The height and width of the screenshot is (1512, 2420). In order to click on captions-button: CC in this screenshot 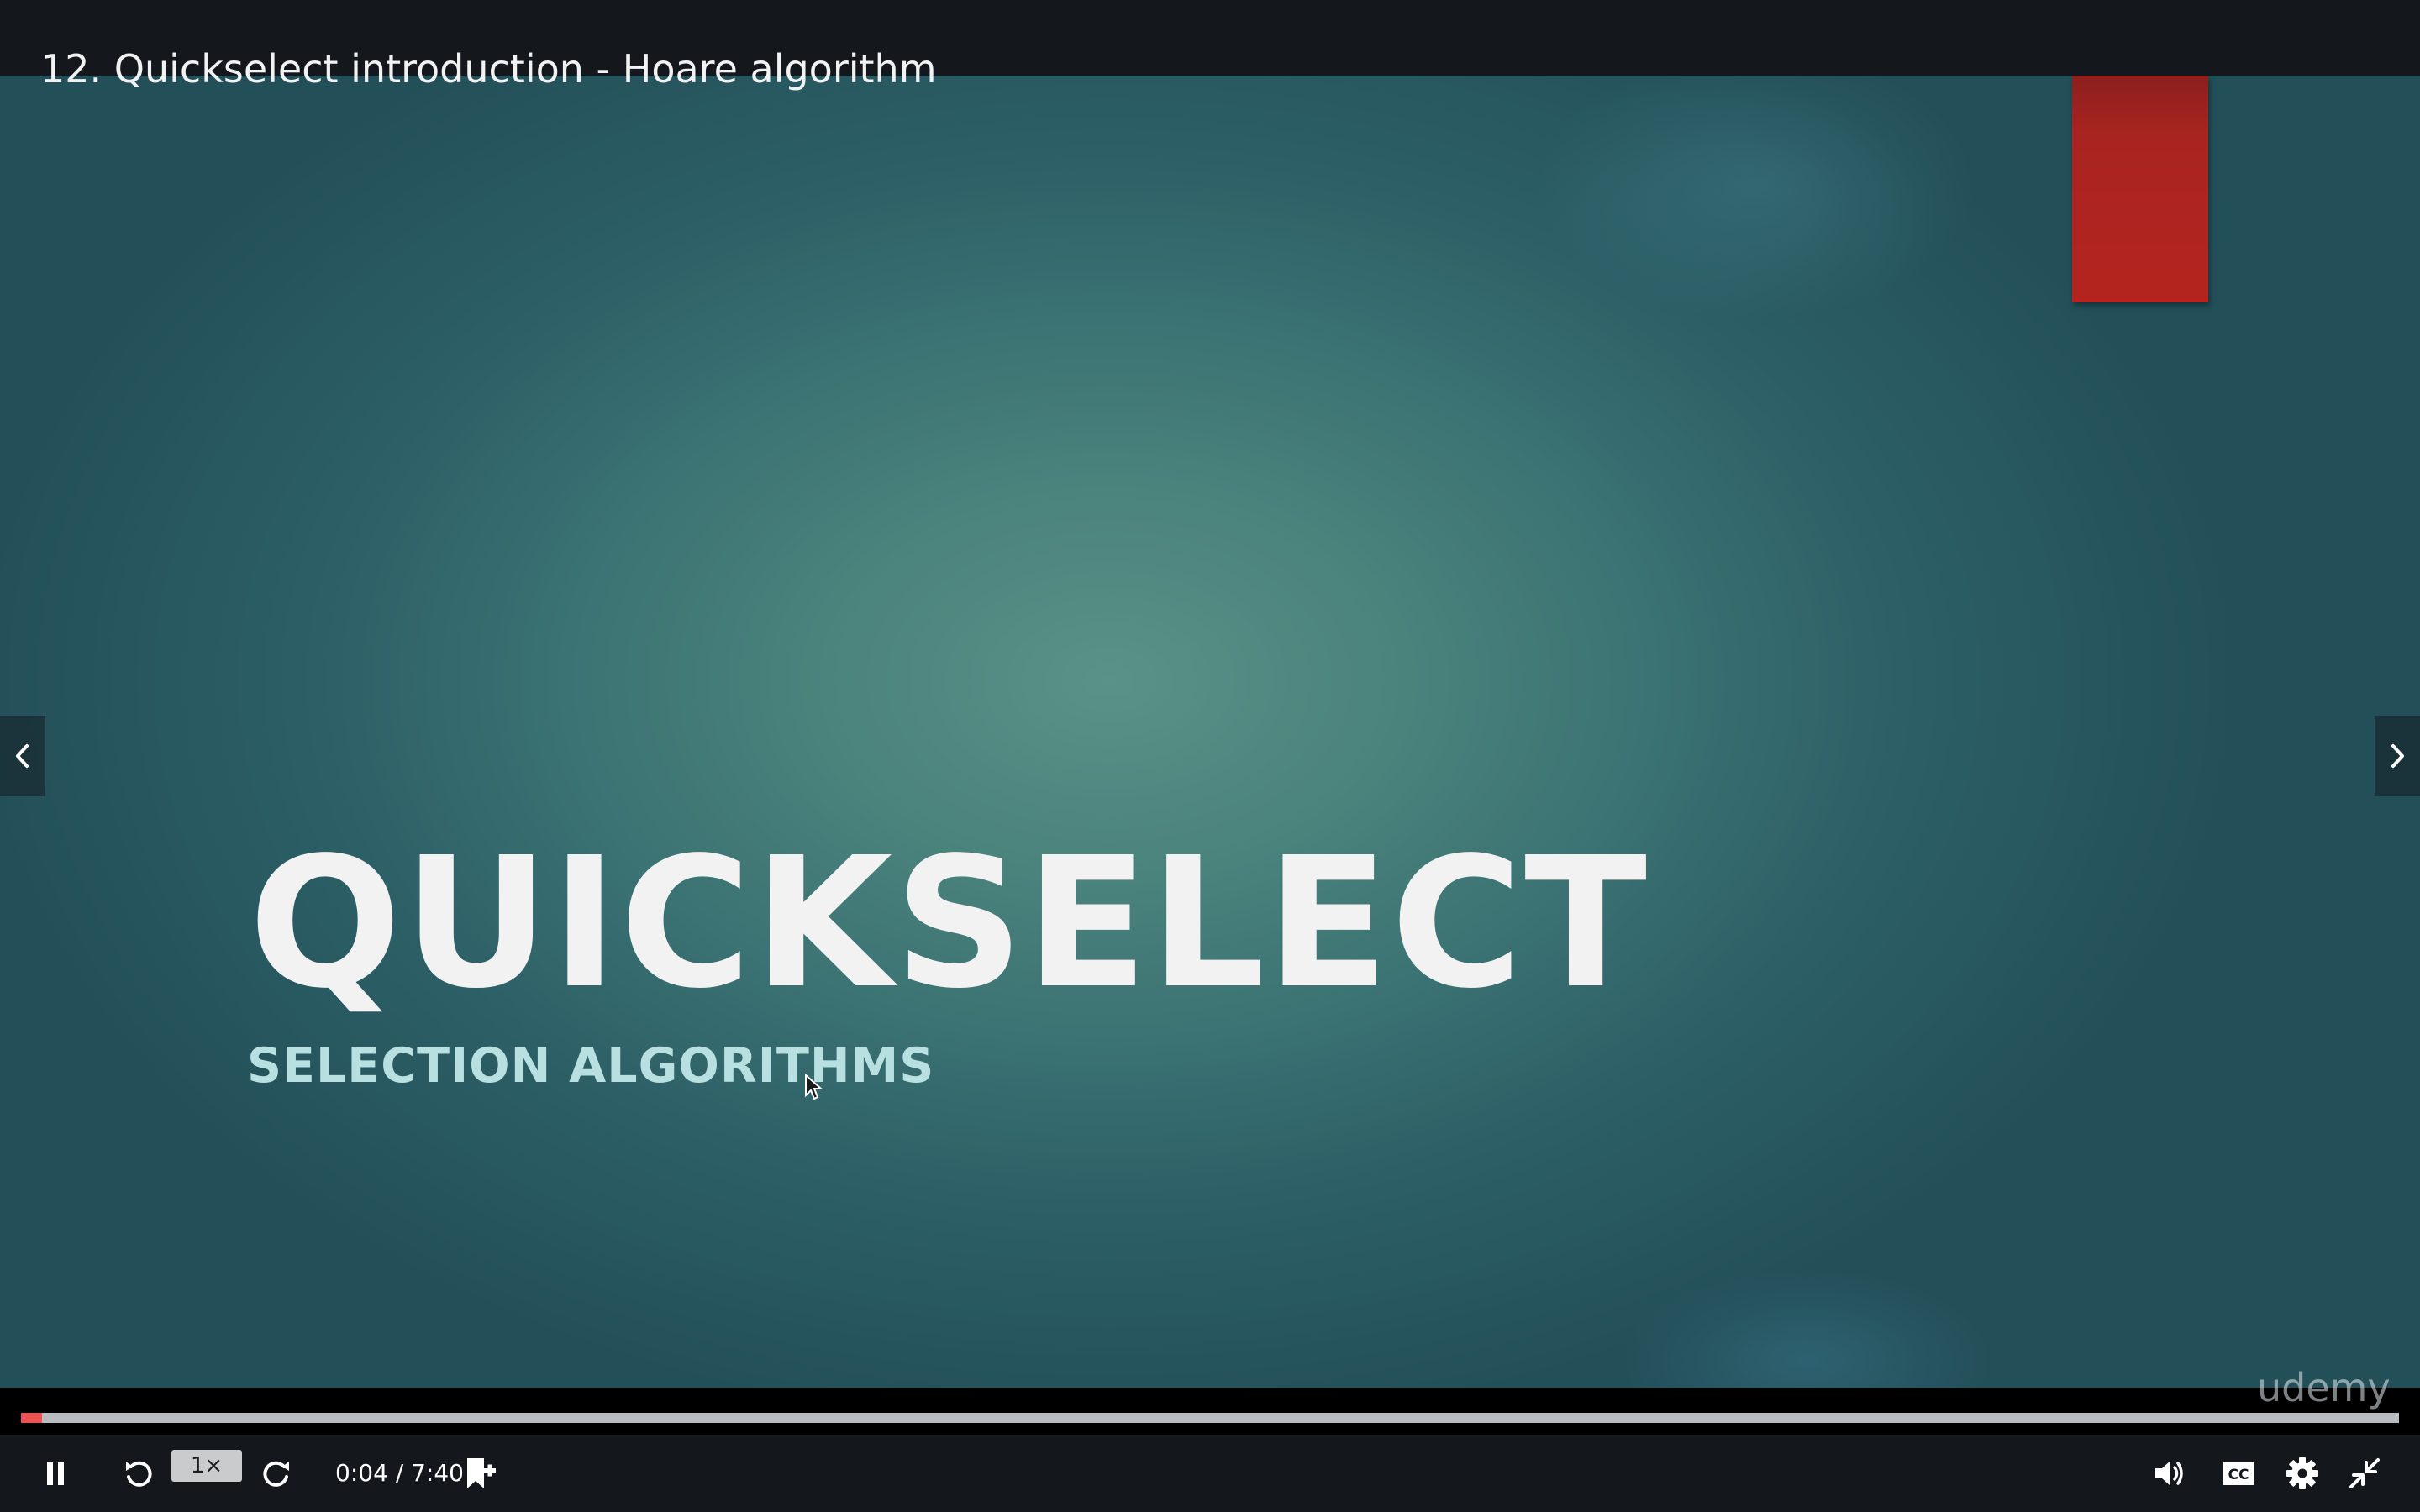, I will do `click(2238, 1473)`.